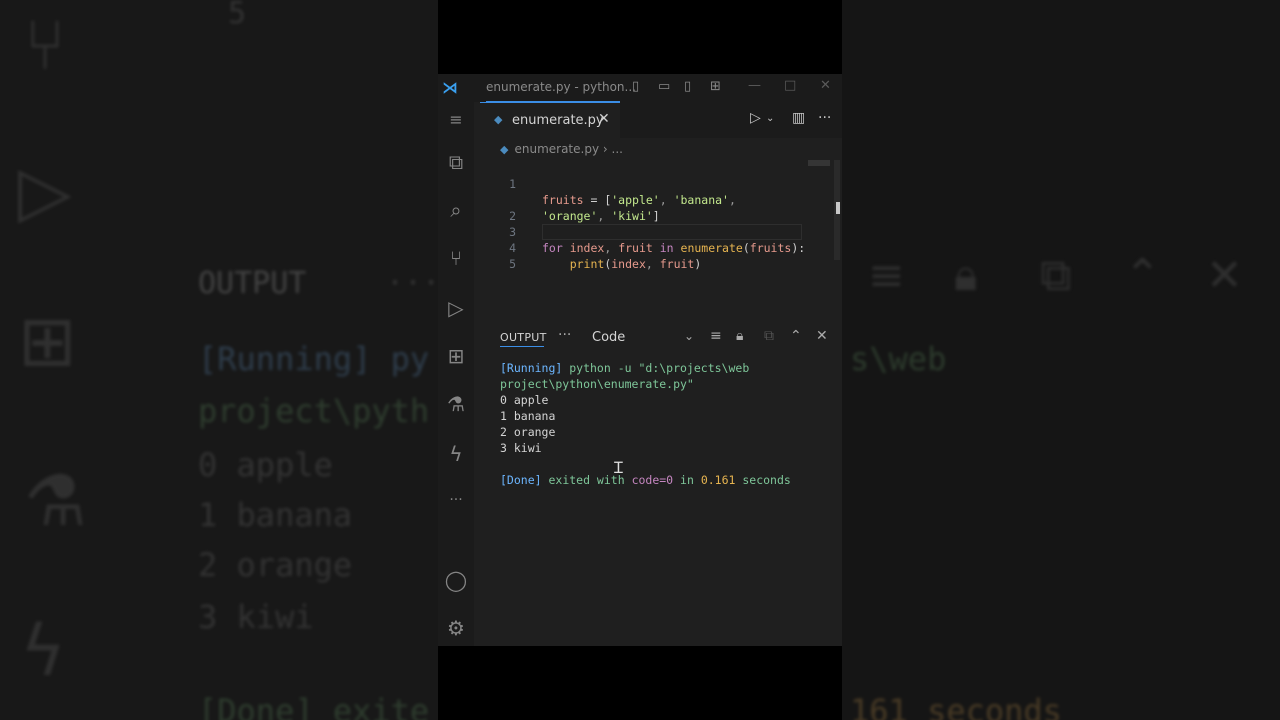 The width and height of the screenshot is (1280, 720). Describe the element at coordinates (635, 200) in the screenshot. I see `token: 'apple'` at that location.